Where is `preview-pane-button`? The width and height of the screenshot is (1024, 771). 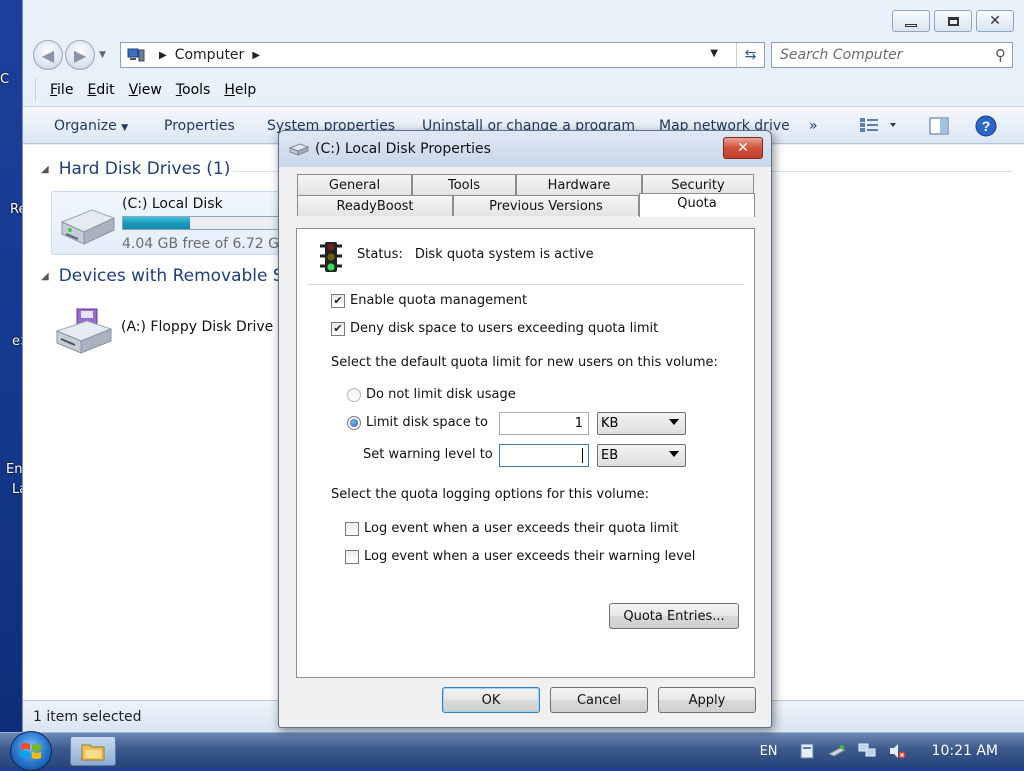
preview-pane-button is located at coordinates (939, 128).